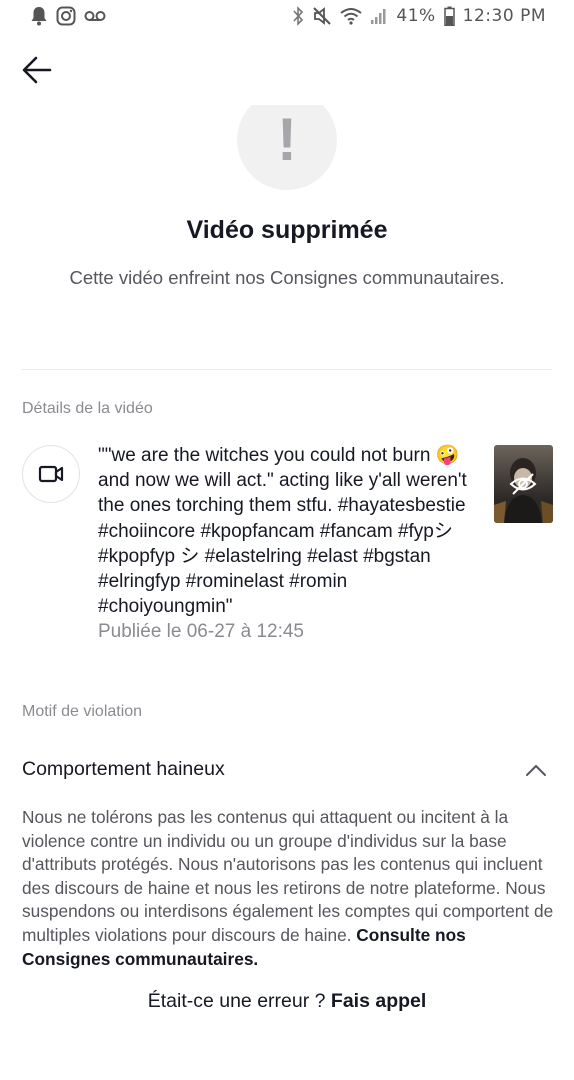 The image size is (574, 1080). What do you see at coordinates (123, 769) in the screenshot?
I see `violation-reason: Comportement haineux` at bounding box center [123, 769].